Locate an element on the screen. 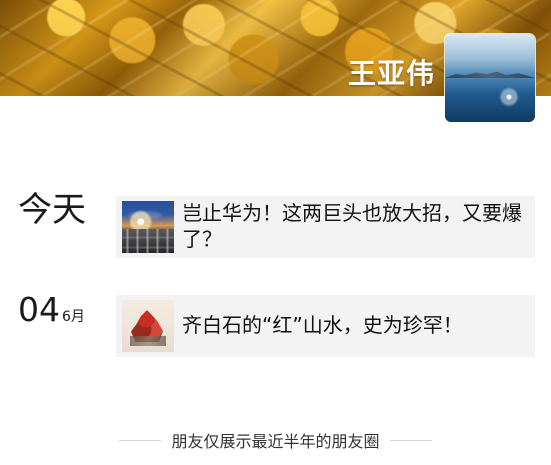 The image size is (551, 465). post-thumbnail-painting is located at coordinates (148, 326).